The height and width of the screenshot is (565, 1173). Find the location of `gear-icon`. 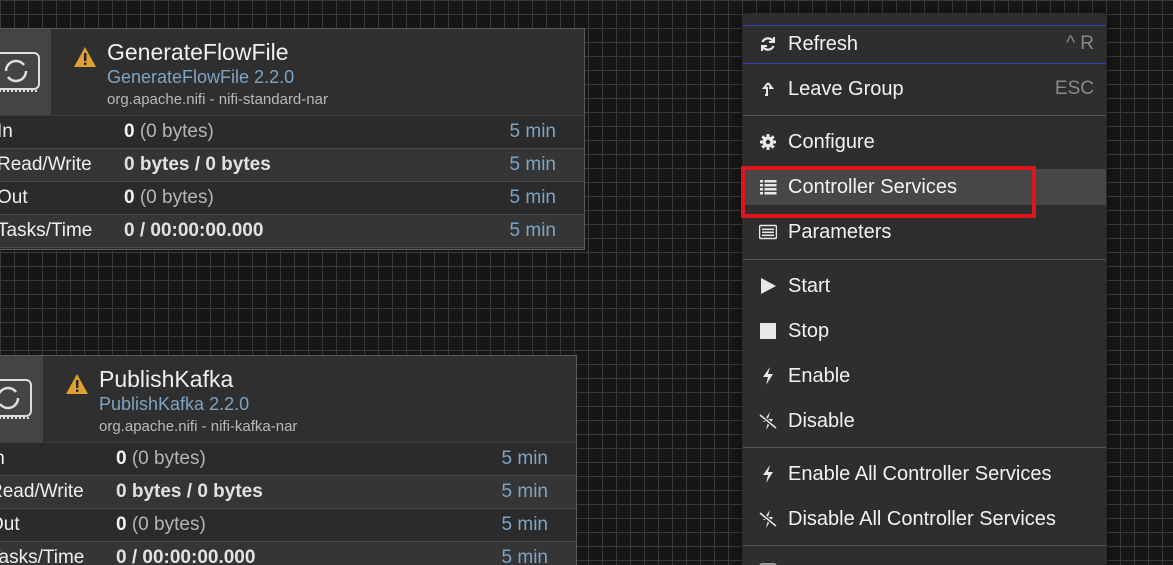

gear-icon is located at coordinates (768, 142).